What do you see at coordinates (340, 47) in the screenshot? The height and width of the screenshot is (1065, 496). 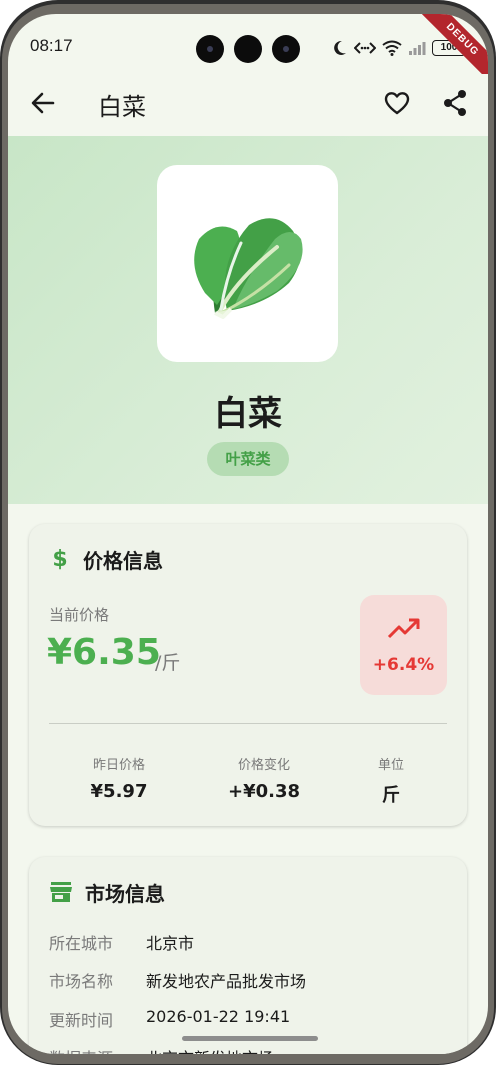 I see `moon-icon` at bounding box center [340, 47].